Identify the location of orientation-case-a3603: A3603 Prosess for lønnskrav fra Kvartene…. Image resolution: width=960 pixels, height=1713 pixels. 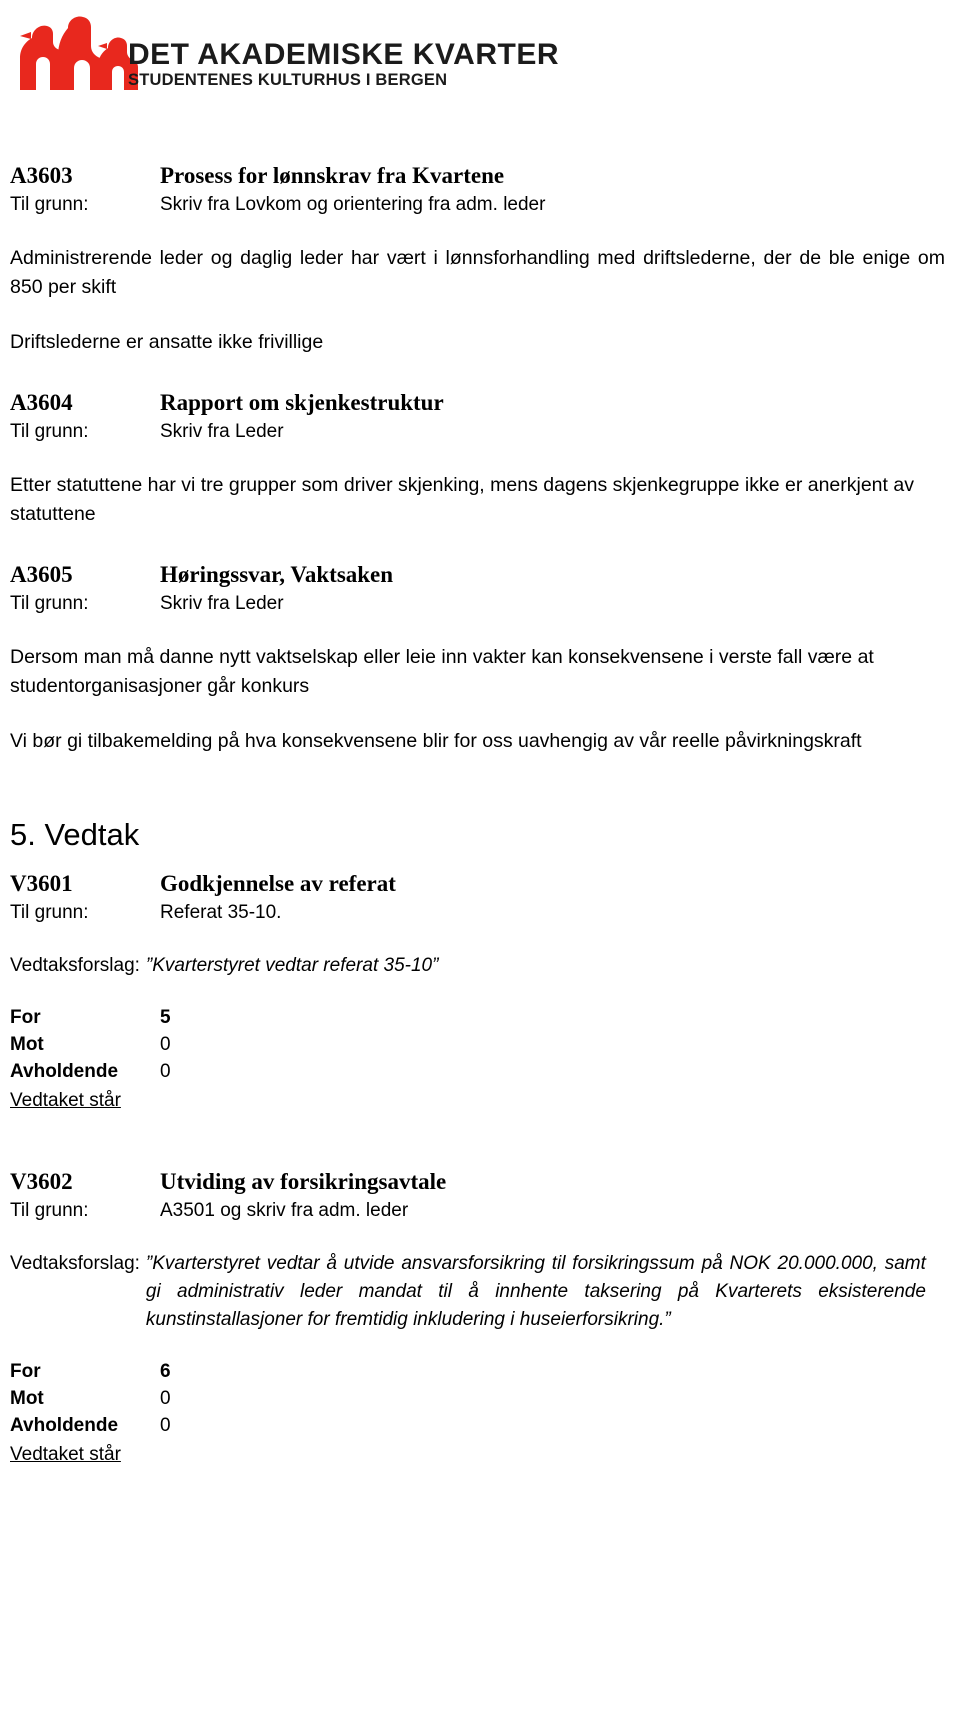
(480, 258).